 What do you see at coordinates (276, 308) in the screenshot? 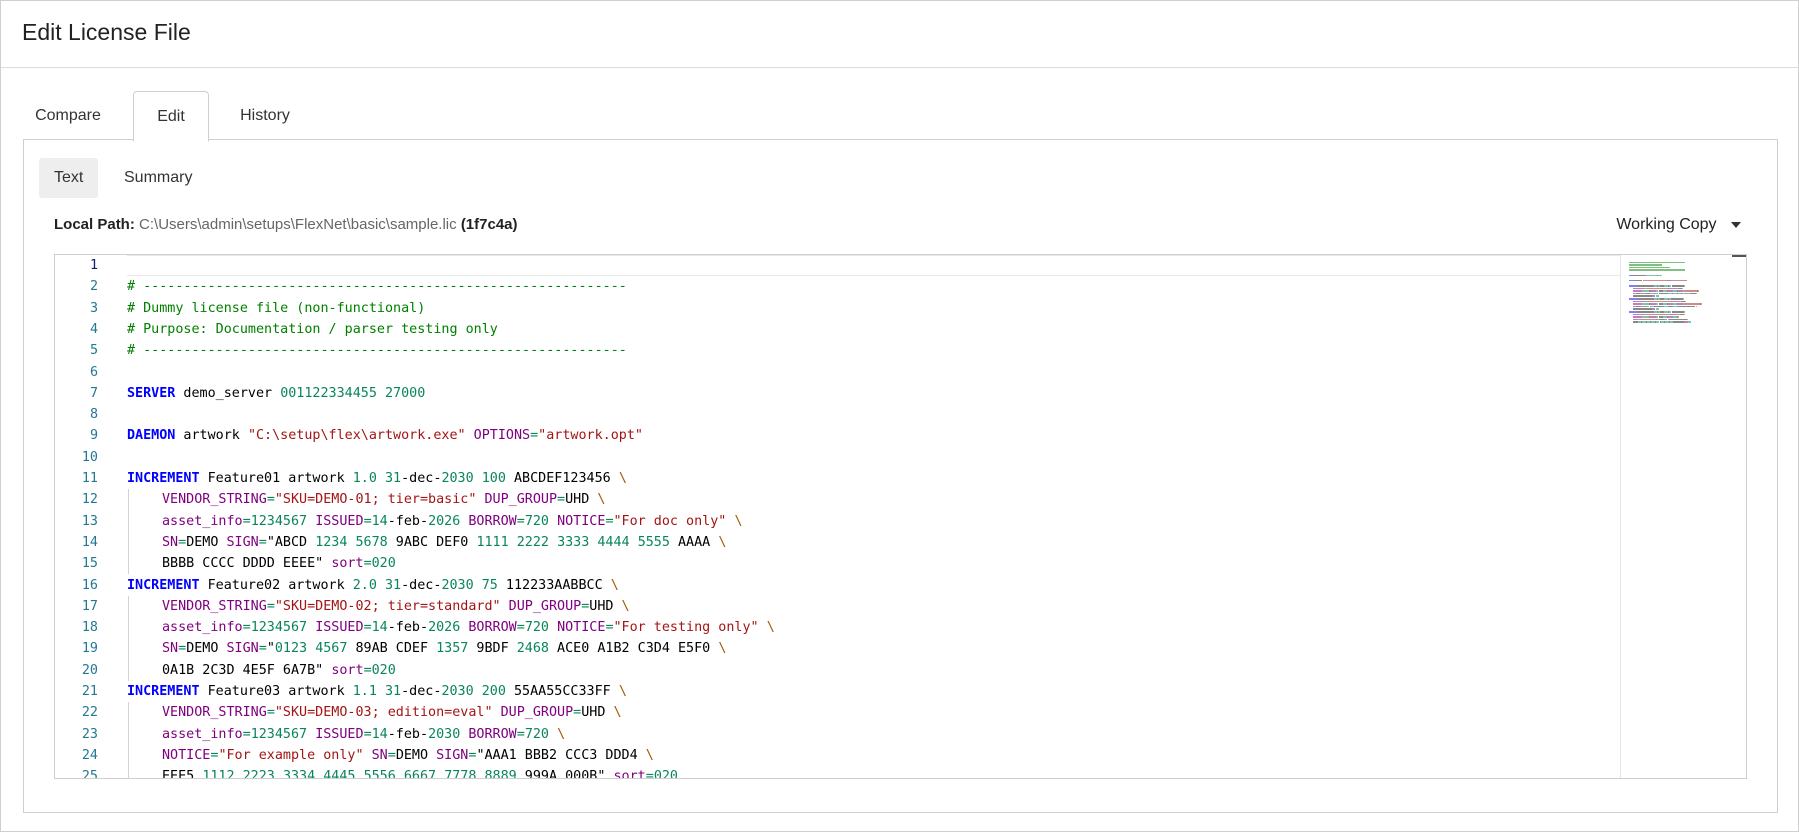
I see `code-line: # Dummy license file (non-functional)` at bounding box center [276, 308].